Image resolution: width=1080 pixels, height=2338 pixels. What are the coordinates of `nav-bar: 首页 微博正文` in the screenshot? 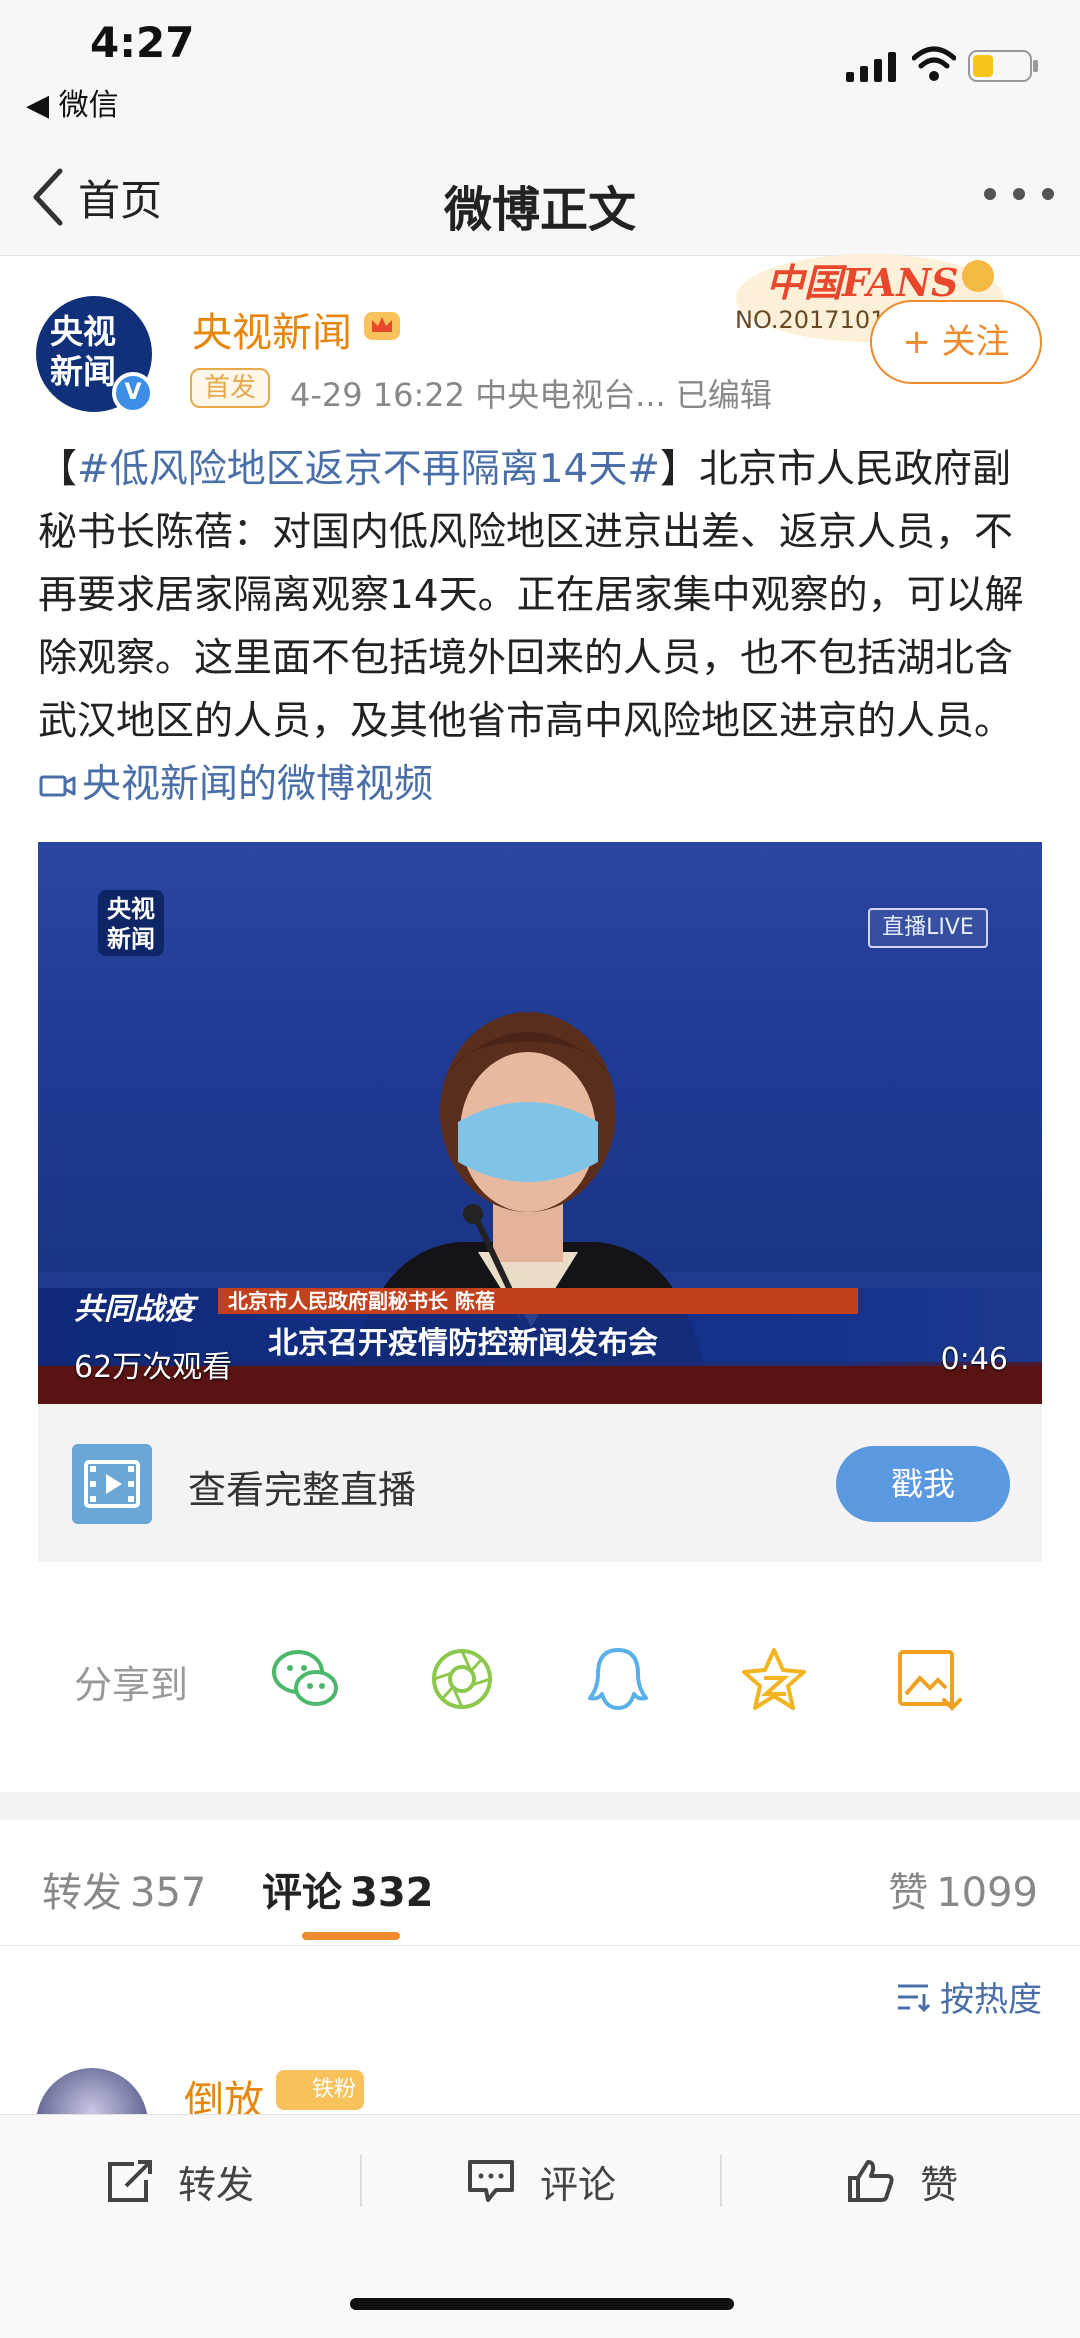 It's located at (540, 198).